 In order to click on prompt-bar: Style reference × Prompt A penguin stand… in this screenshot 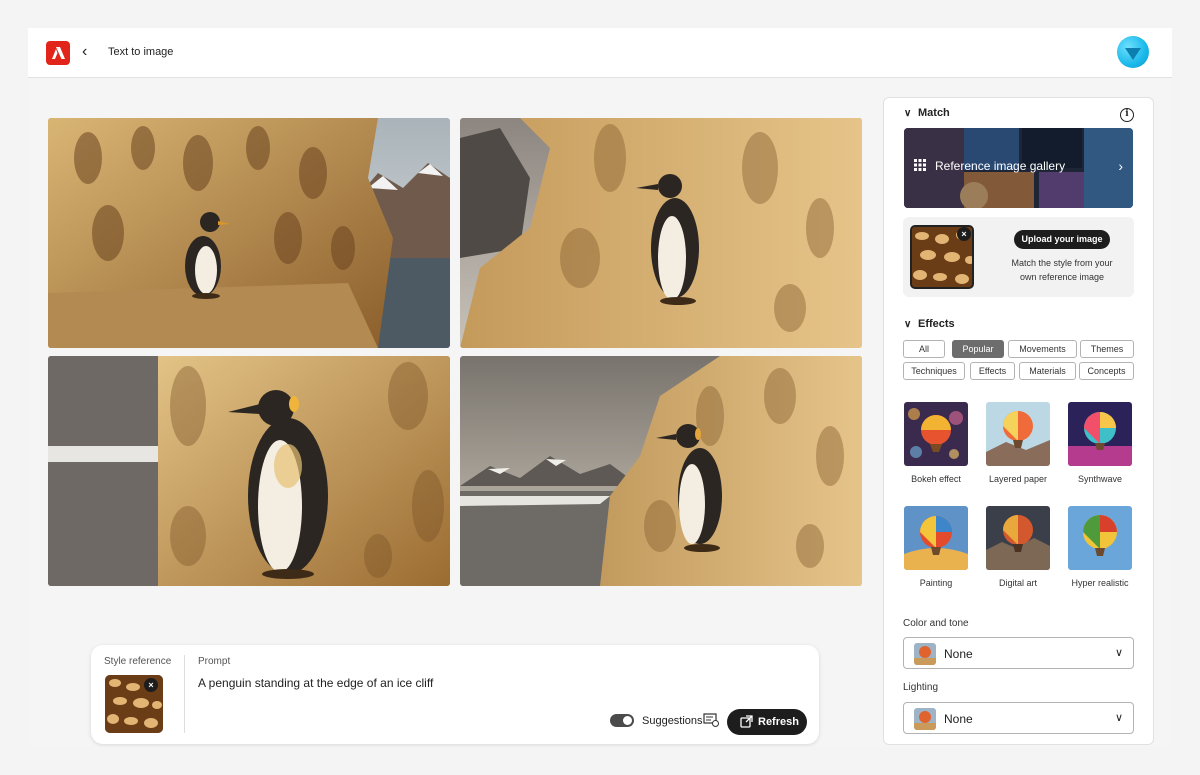, I will do `click(455, 694)`.